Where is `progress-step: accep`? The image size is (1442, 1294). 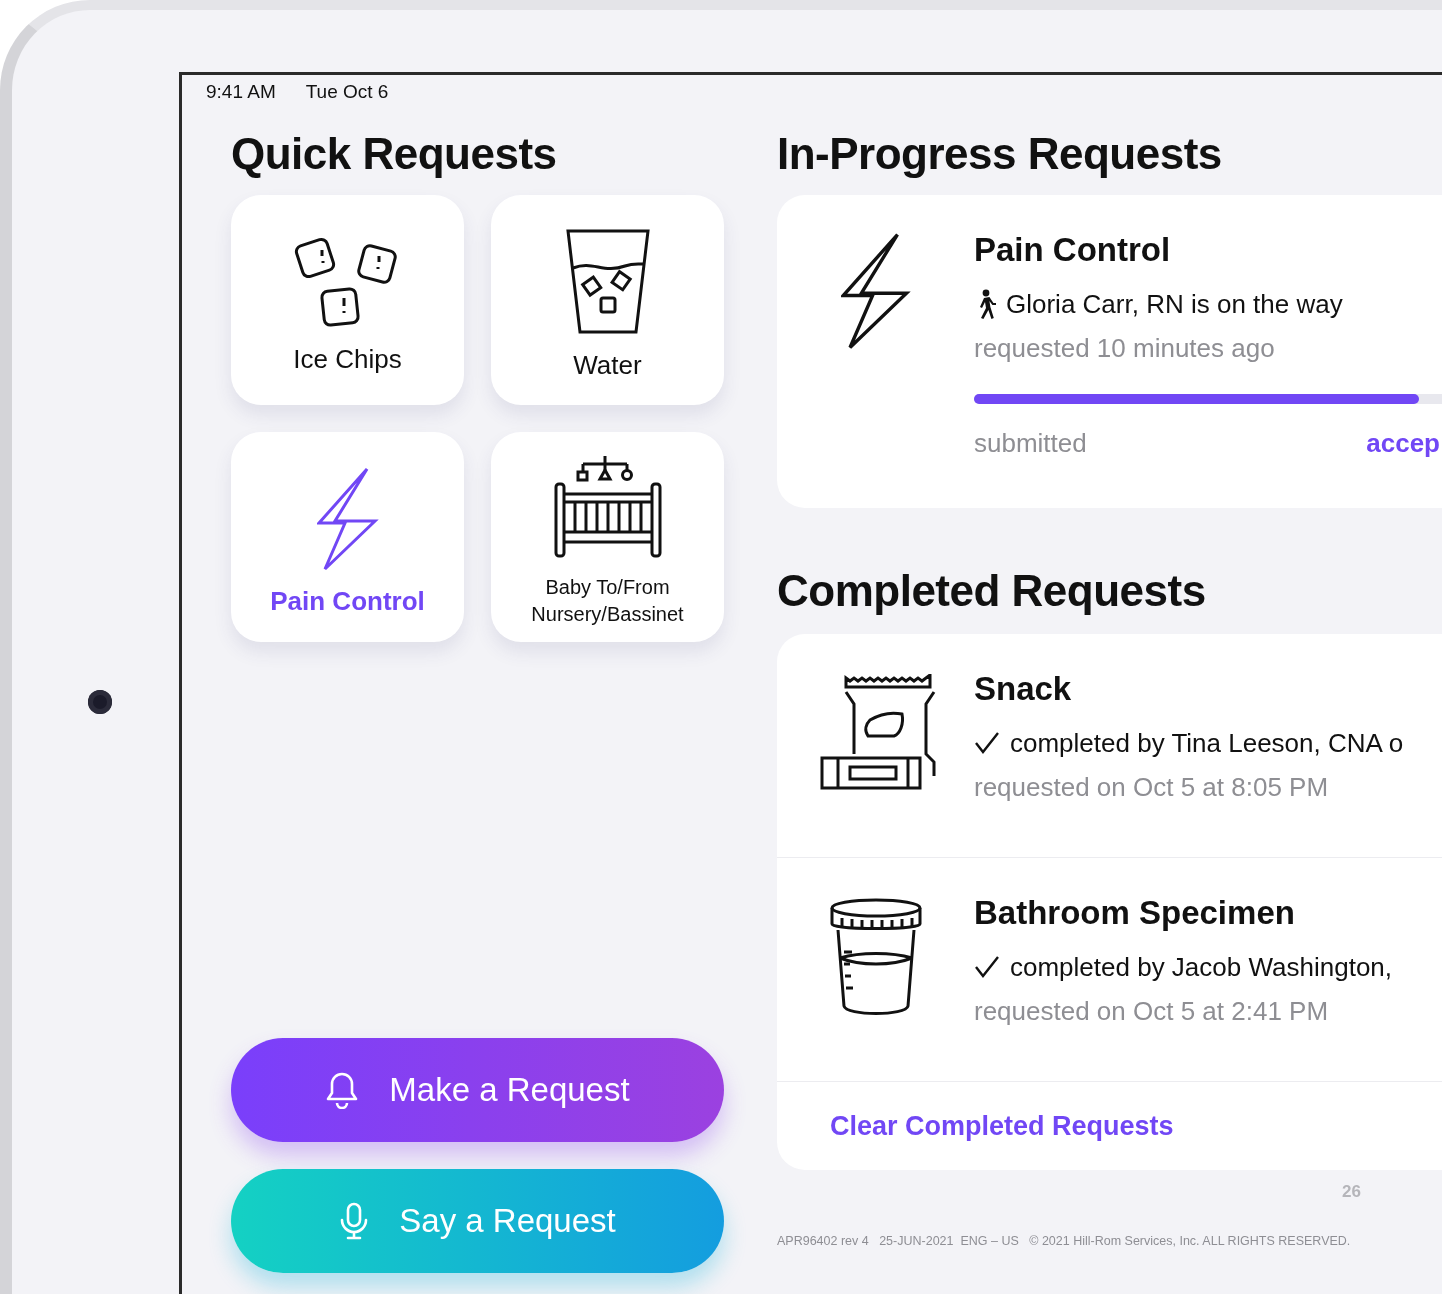
progress-step: accep is located at coordinates (1403, 443).